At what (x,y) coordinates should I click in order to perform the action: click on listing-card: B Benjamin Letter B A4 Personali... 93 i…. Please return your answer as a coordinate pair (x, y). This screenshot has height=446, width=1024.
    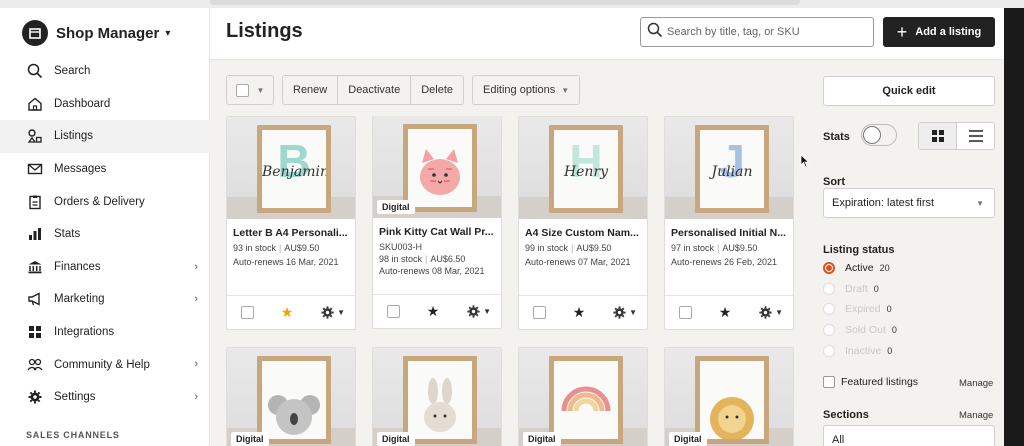
    Looking at the image, I should click on (291, 223).